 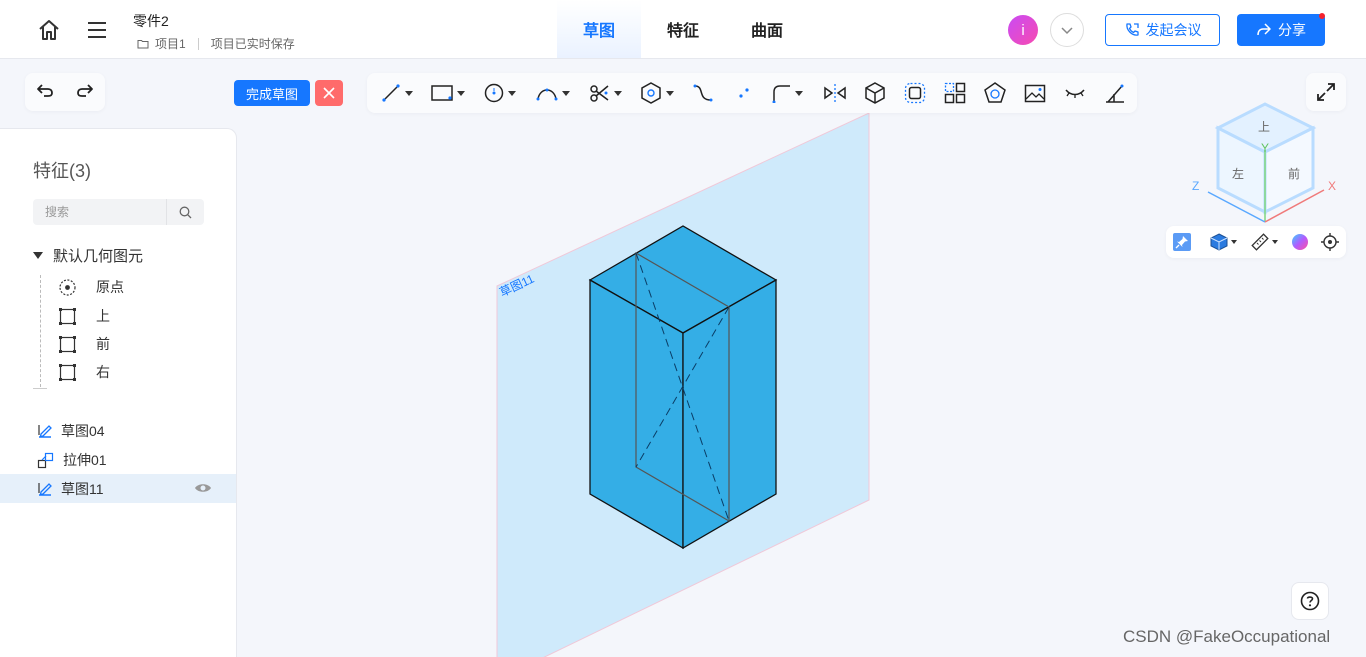 I want to click on chevron-down-icon, so click(x=1067, y=31).